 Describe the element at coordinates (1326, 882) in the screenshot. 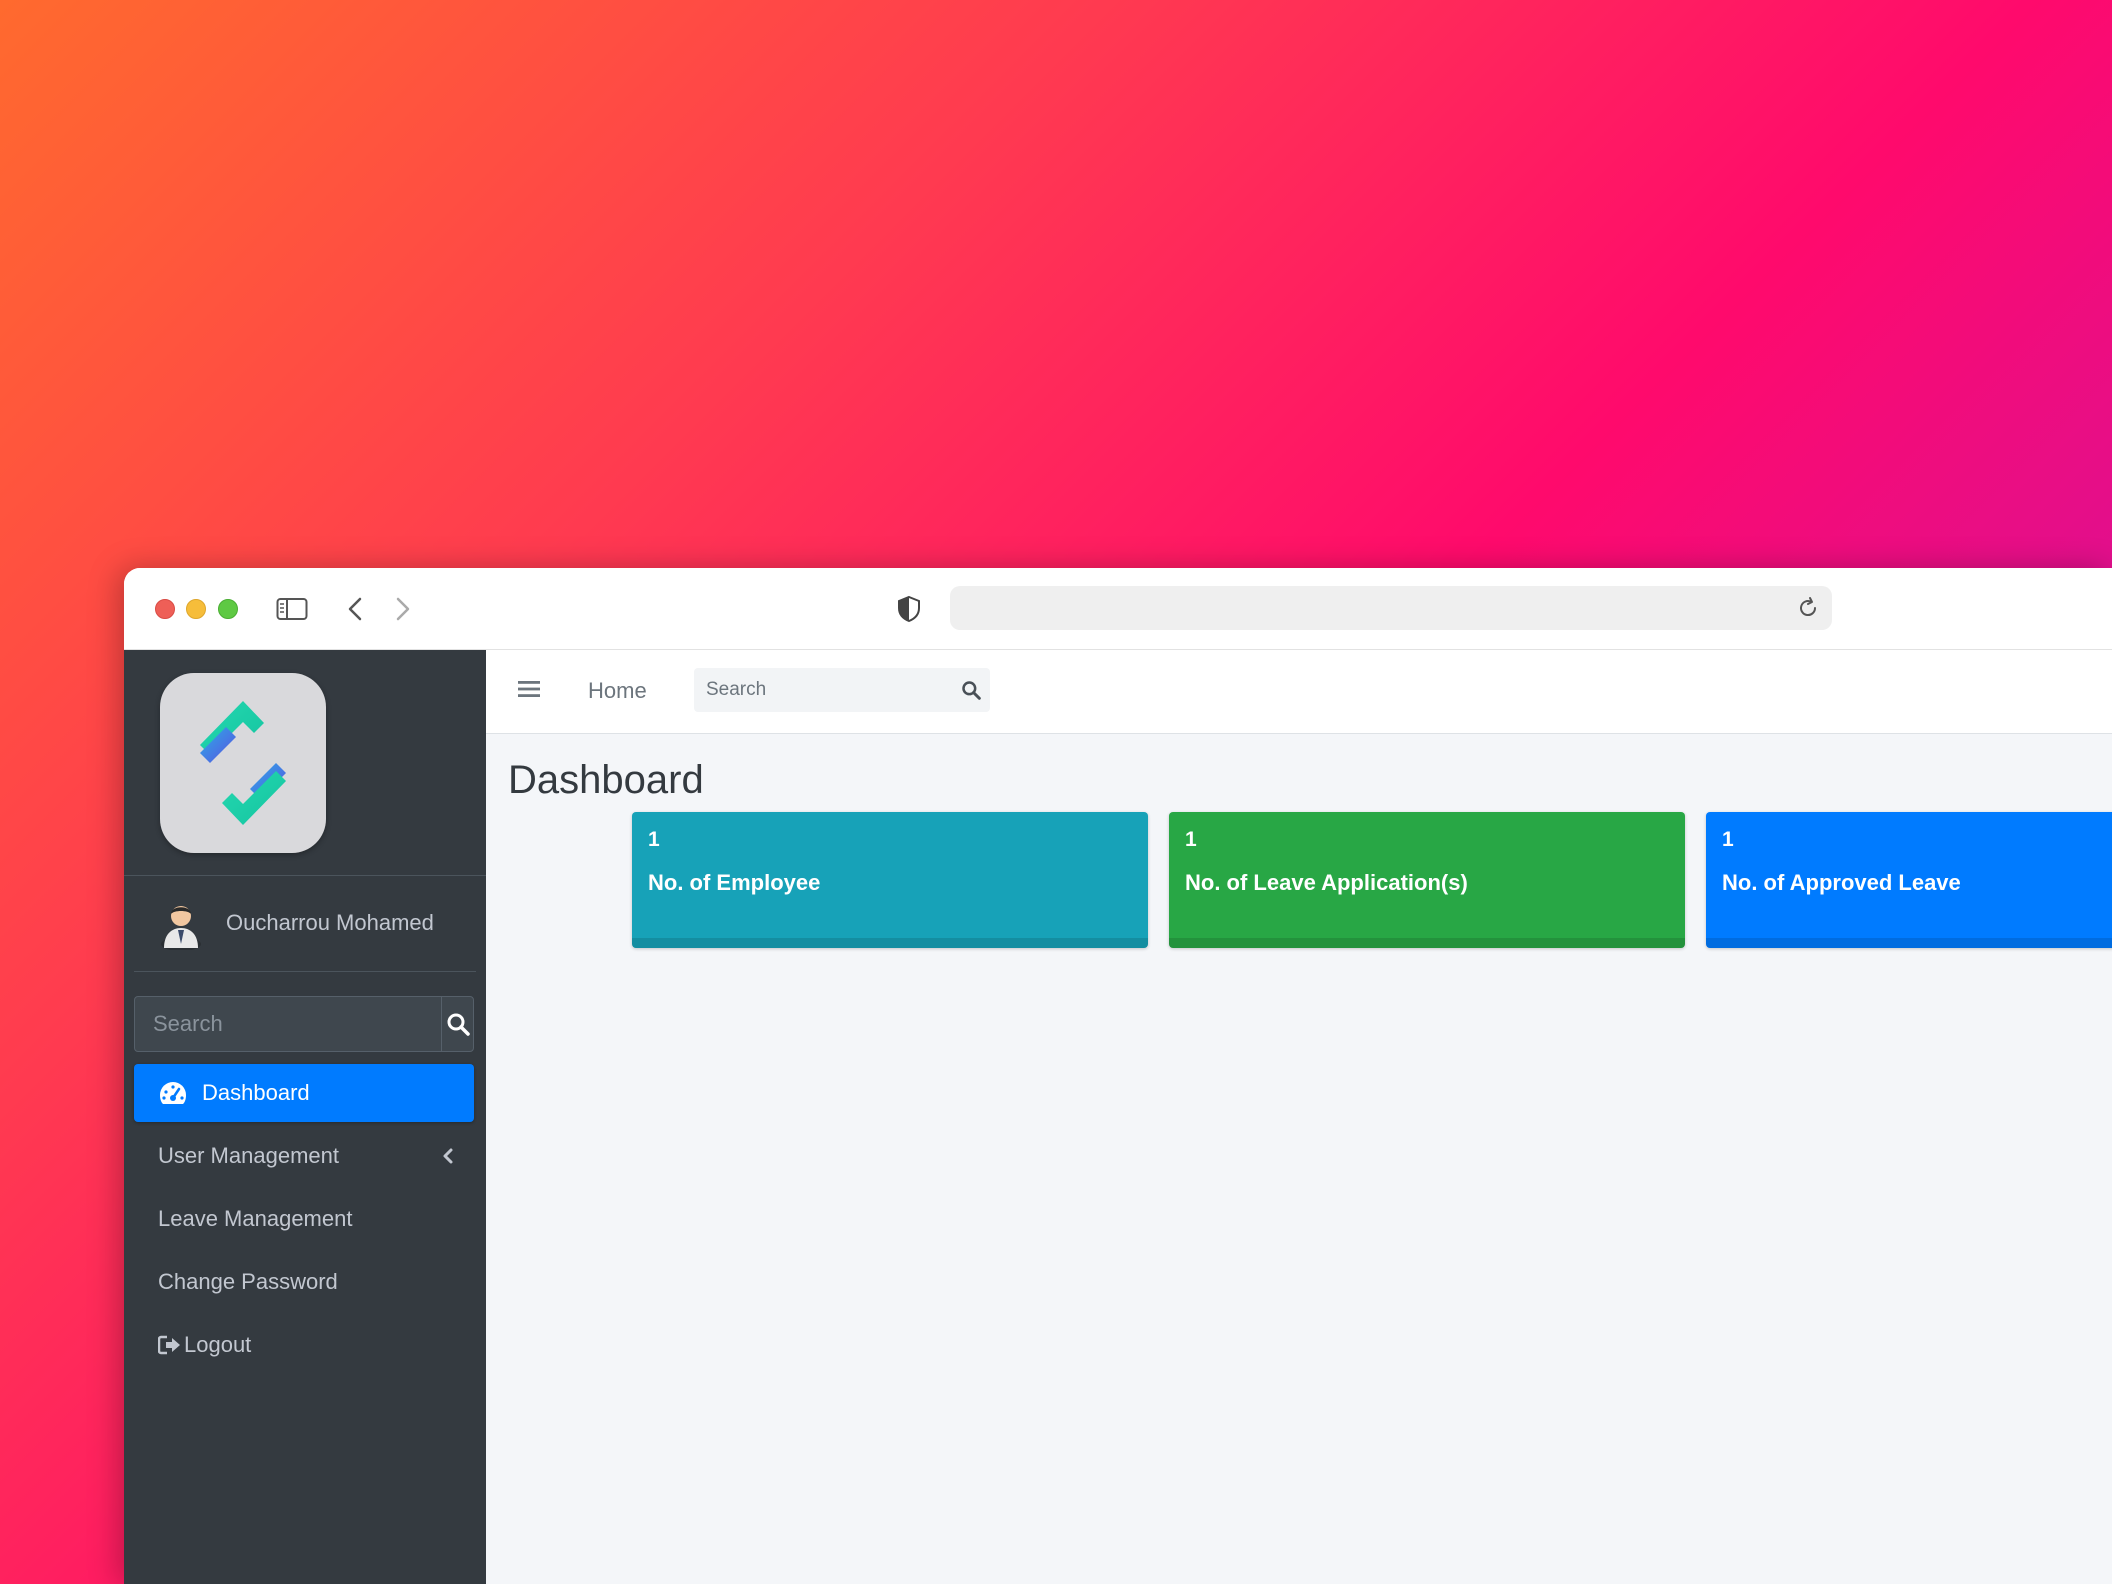

I see `card-label: No. of Leave Application(s)` at that location.